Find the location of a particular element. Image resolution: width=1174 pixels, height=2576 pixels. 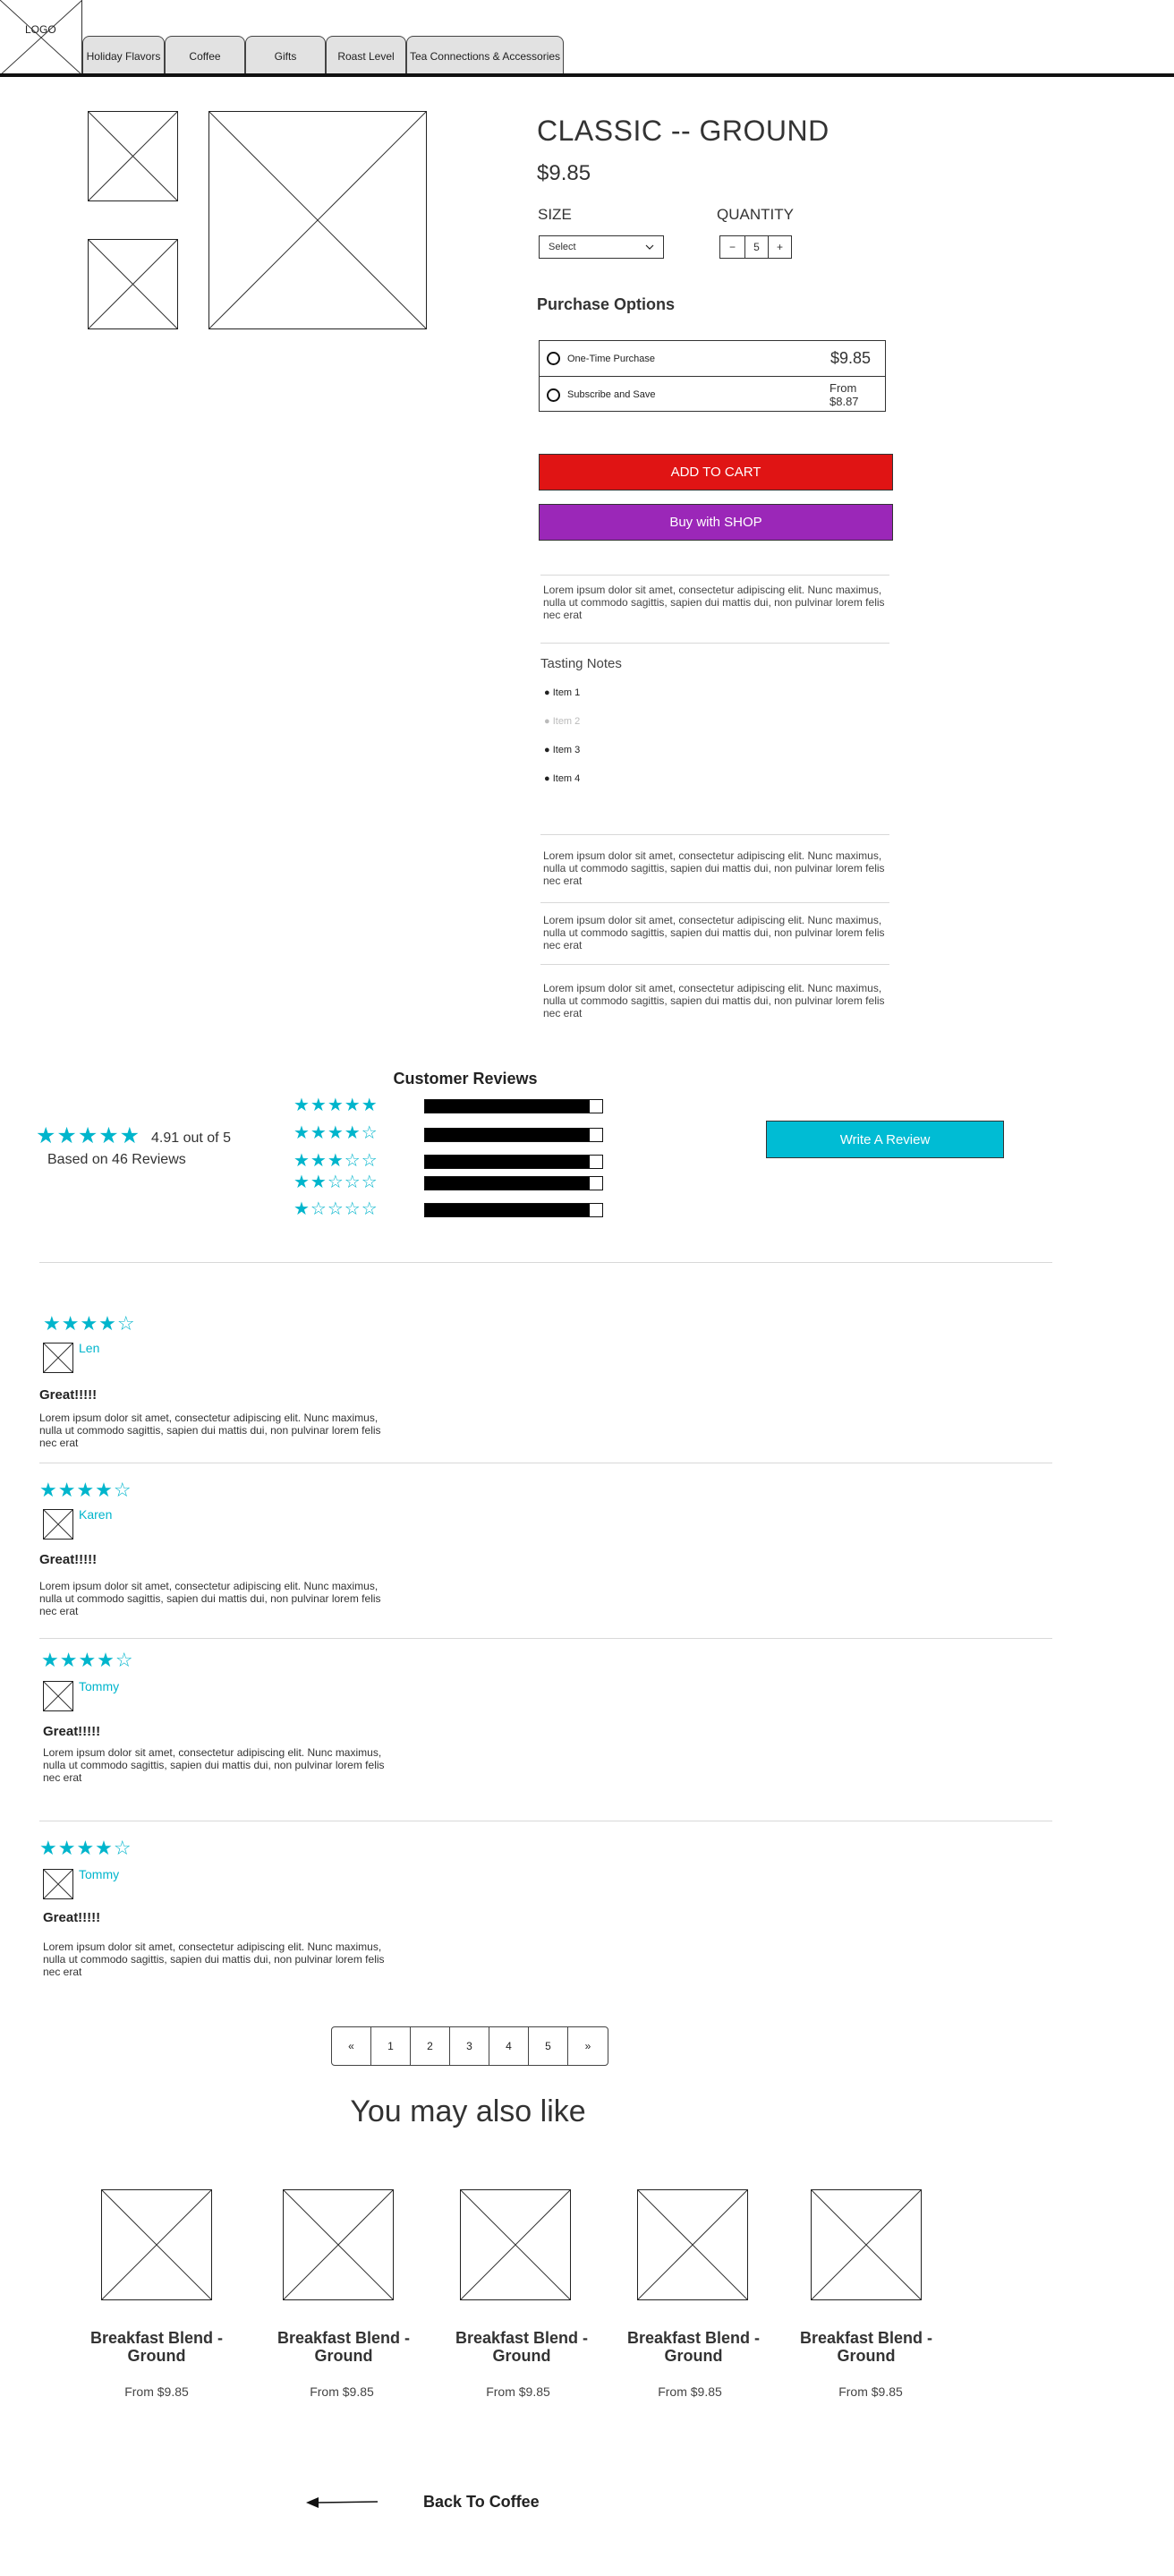

review-count: Based on 46 Reviews is located at coordinates (116, 1159).